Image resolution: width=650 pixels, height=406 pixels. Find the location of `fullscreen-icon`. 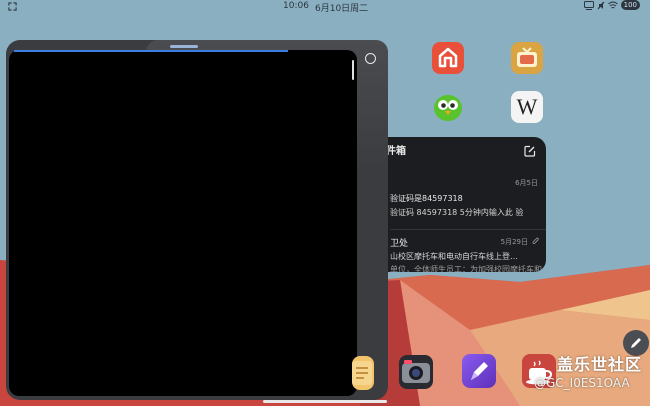

fullscreen-icon is located at coordinates (12, 6).